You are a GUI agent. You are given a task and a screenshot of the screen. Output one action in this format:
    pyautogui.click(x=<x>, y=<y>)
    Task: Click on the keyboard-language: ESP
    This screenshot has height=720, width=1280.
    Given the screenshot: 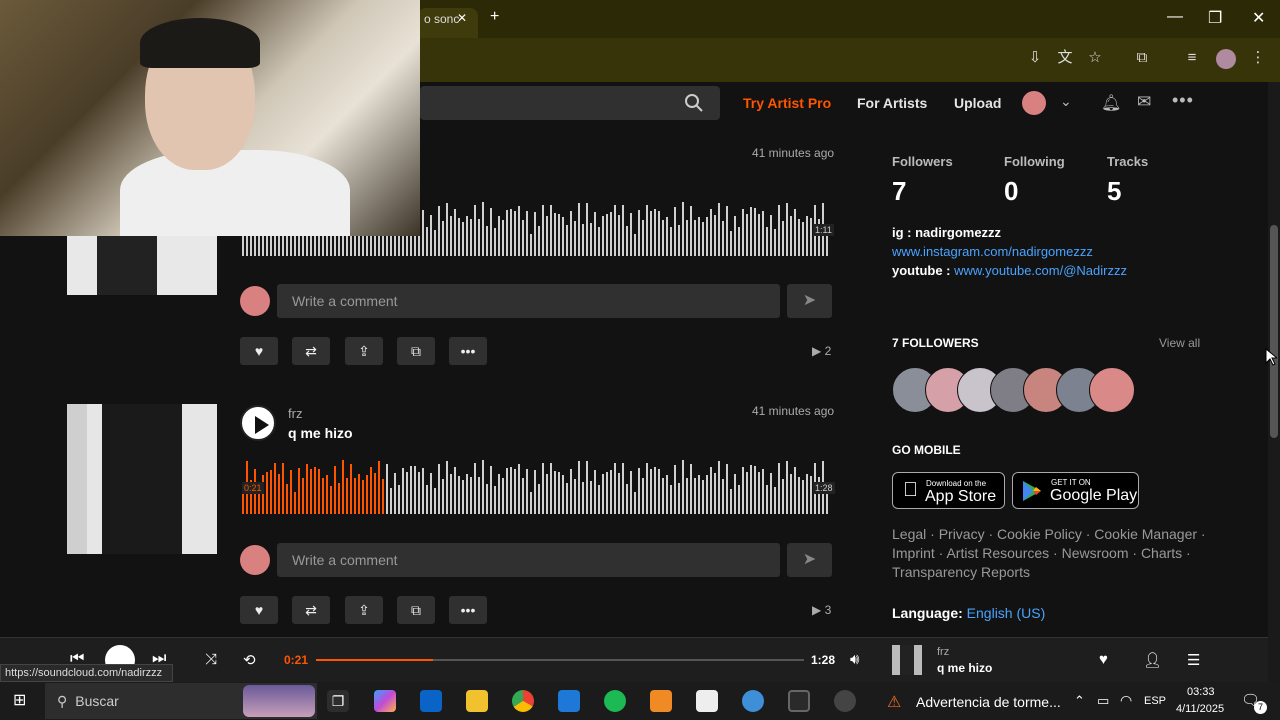 What is the action you would take?
    pyautogui.click(x=1155, y=701)
    